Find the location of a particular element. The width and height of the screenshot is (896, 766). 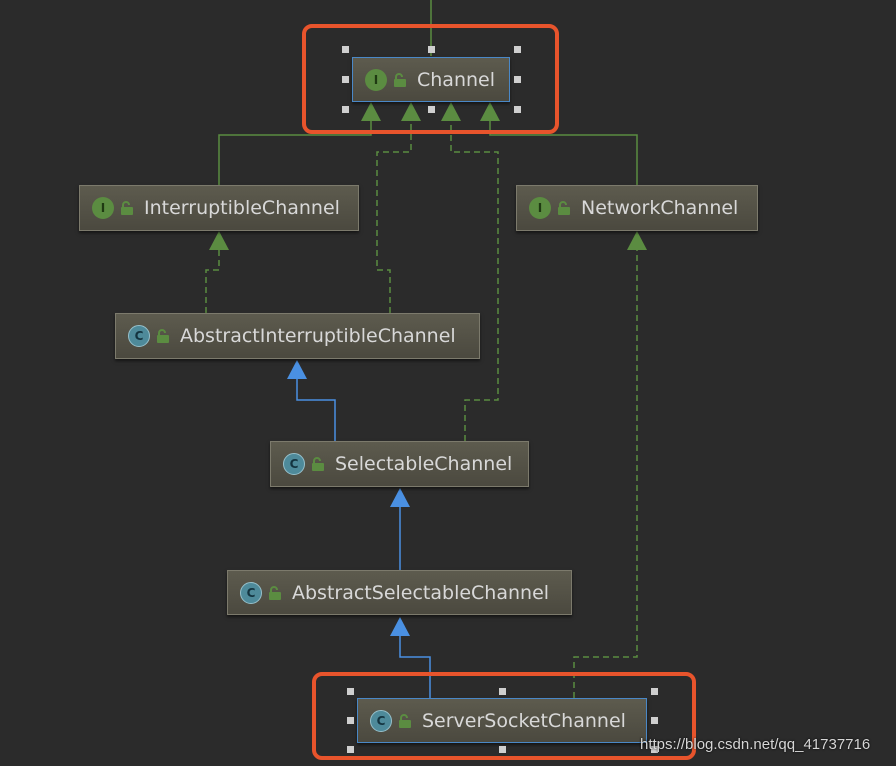

node-label: ServerSocketChannel is located at coordinates (524, 720).